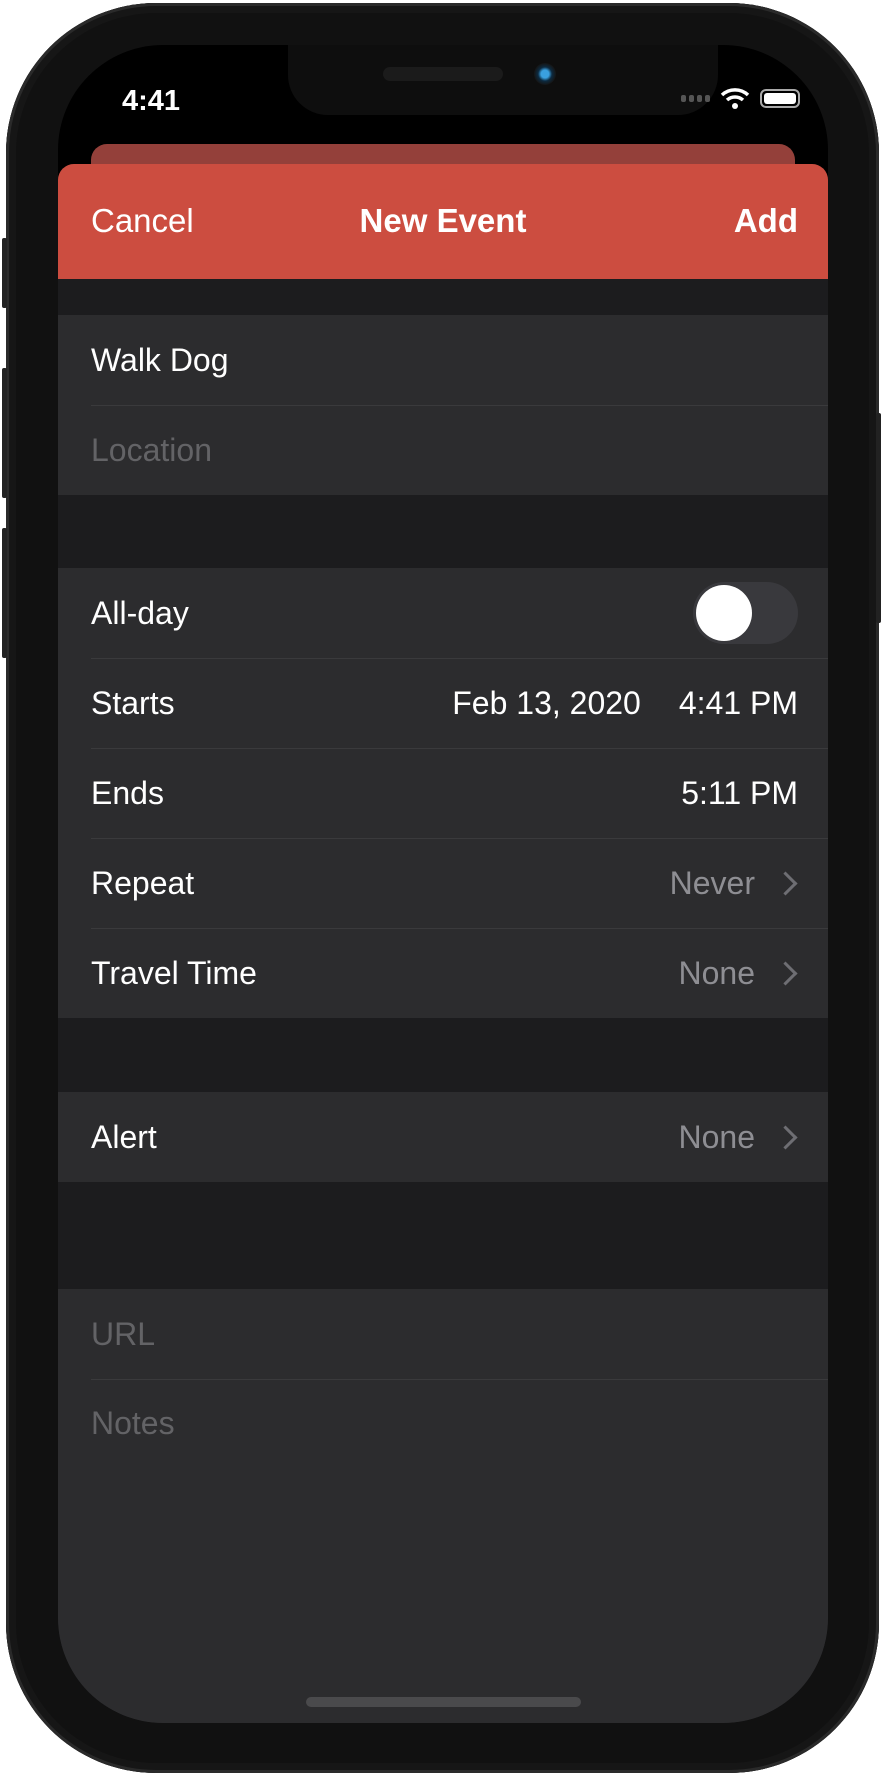  I want to click on repeat-row: Repeat Never, so click(443, 883).